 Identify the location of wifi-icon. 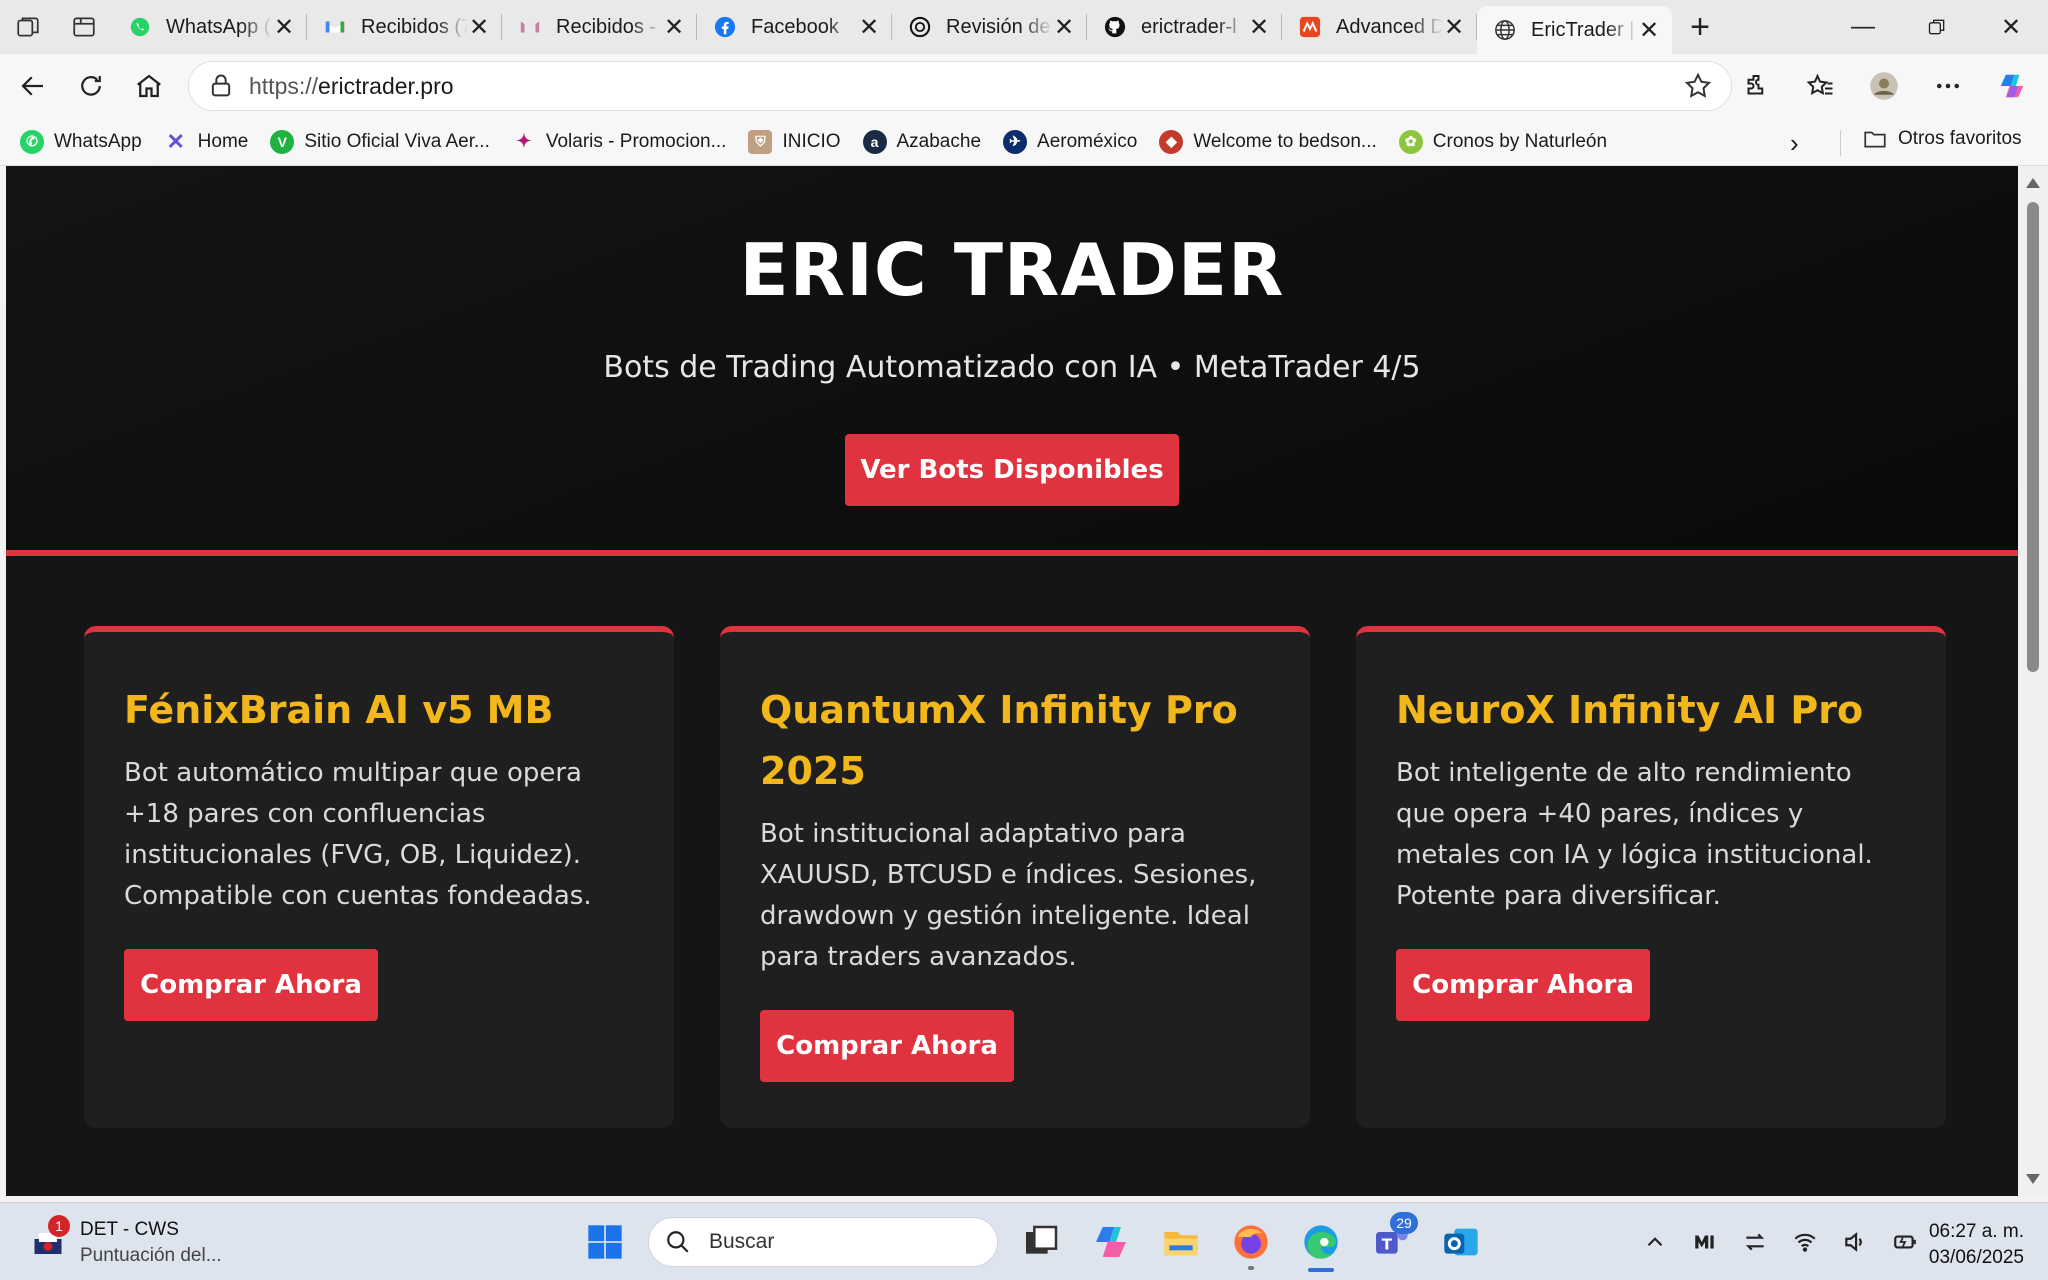
(1805, 1242).